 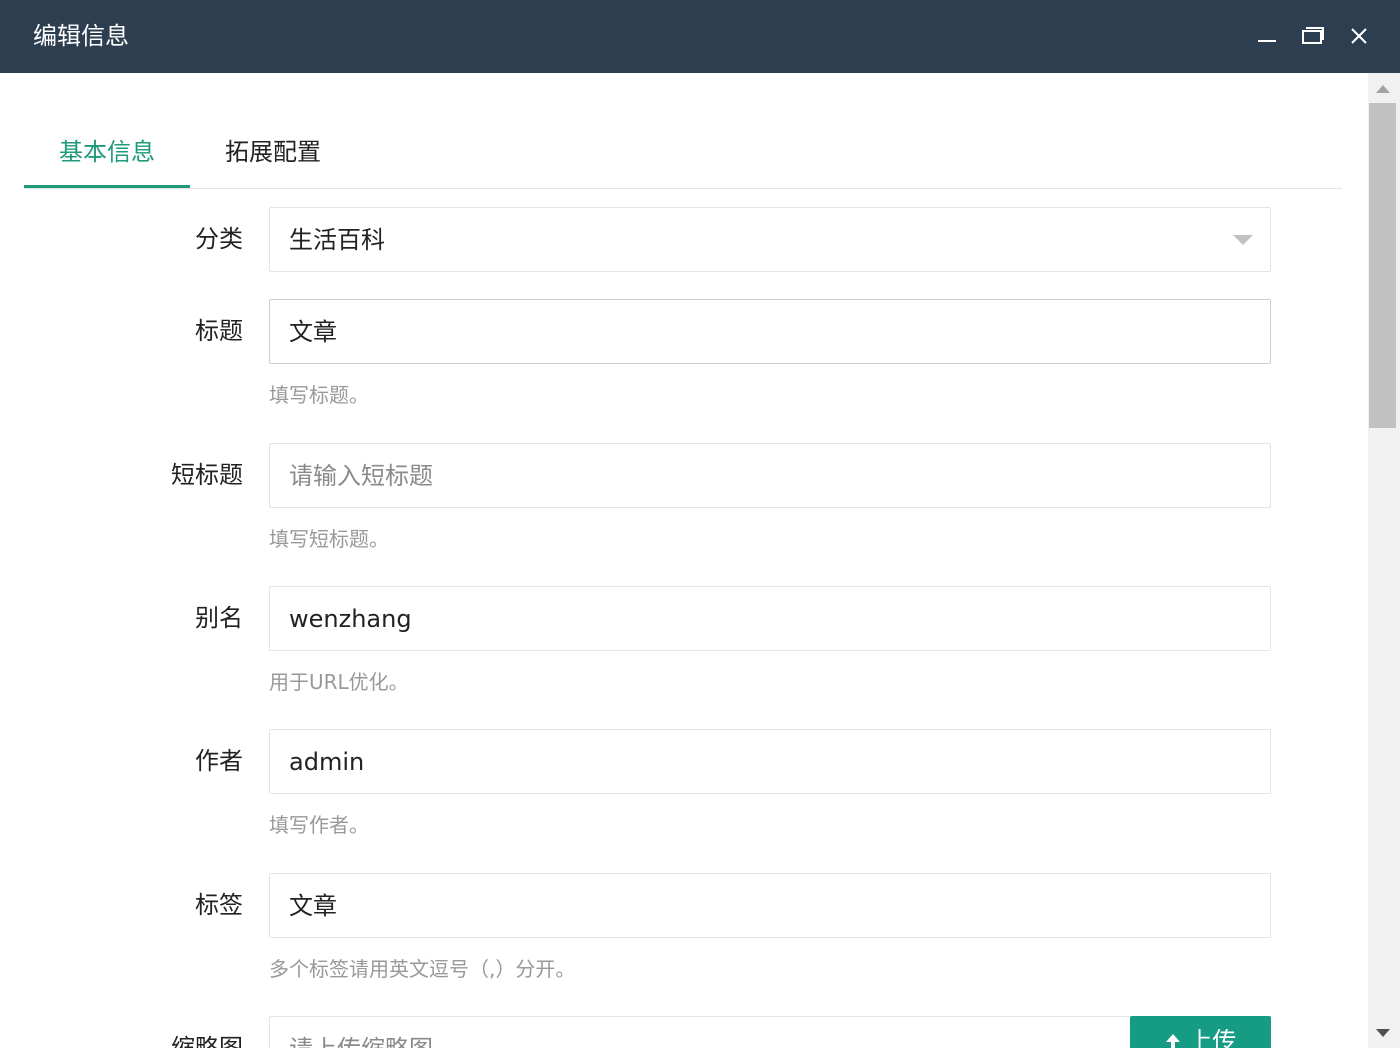 I want to click on thumbnail-label: 缩略图, so click(x=207, y=1041).